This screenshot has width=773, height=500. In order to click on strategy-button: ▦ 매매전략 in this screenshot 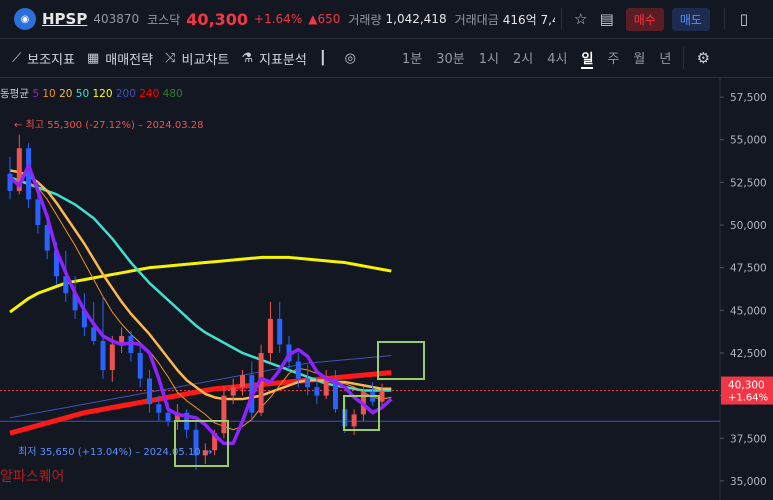, I will do `click(120, 58)`.